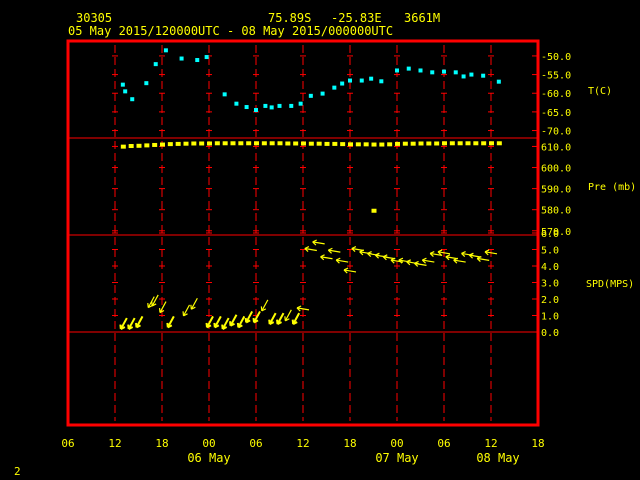 The image size is (640, 480). Describe the element at coordinates (550, 284) in the screenshot. I see `wind-y-tick-label: 3.0` at that location.